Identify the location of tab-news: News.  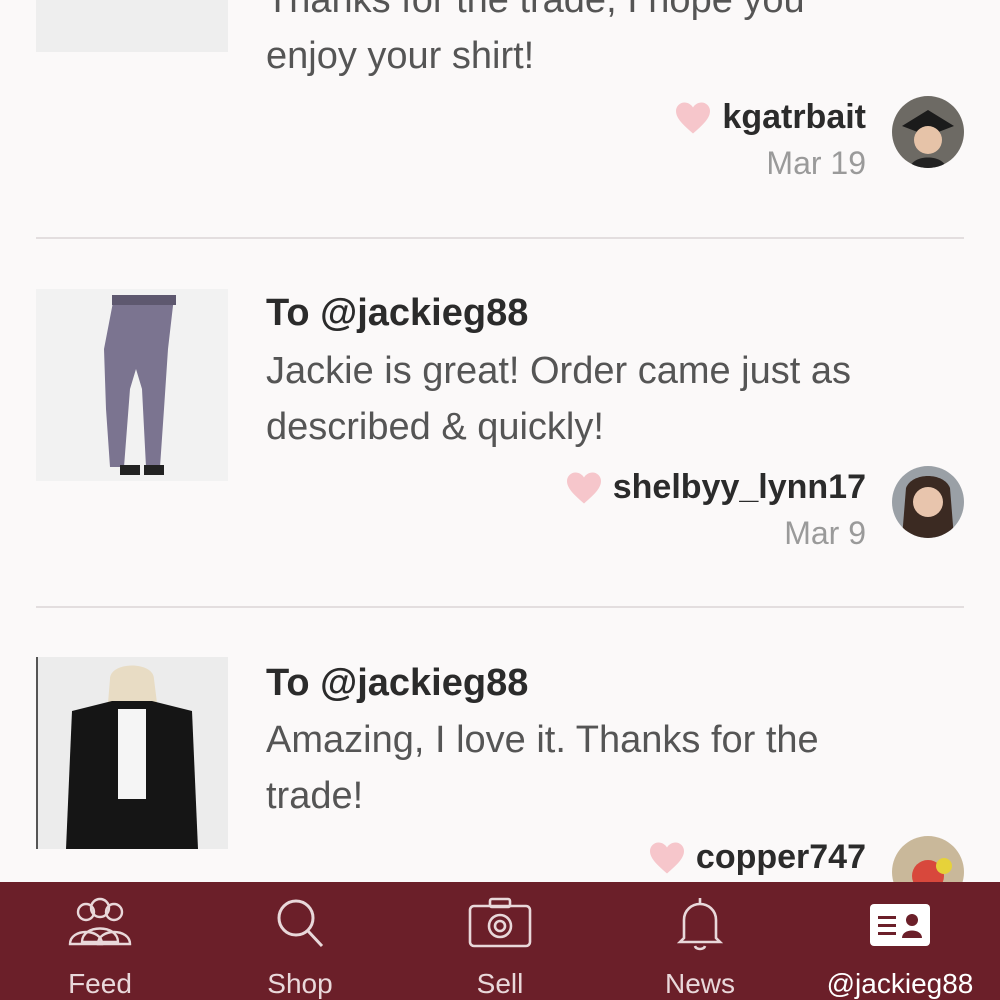
(700, 941).